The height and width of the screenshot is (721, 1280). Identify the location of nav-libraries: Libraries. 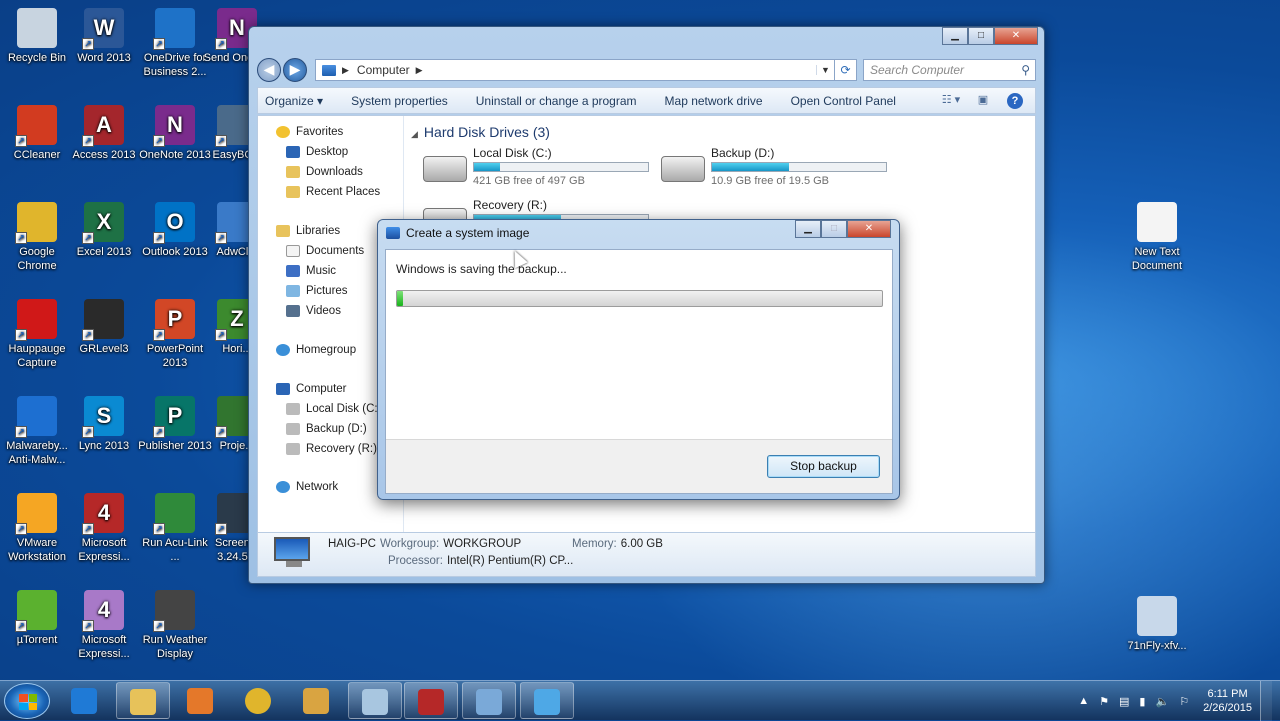
(308, 231).